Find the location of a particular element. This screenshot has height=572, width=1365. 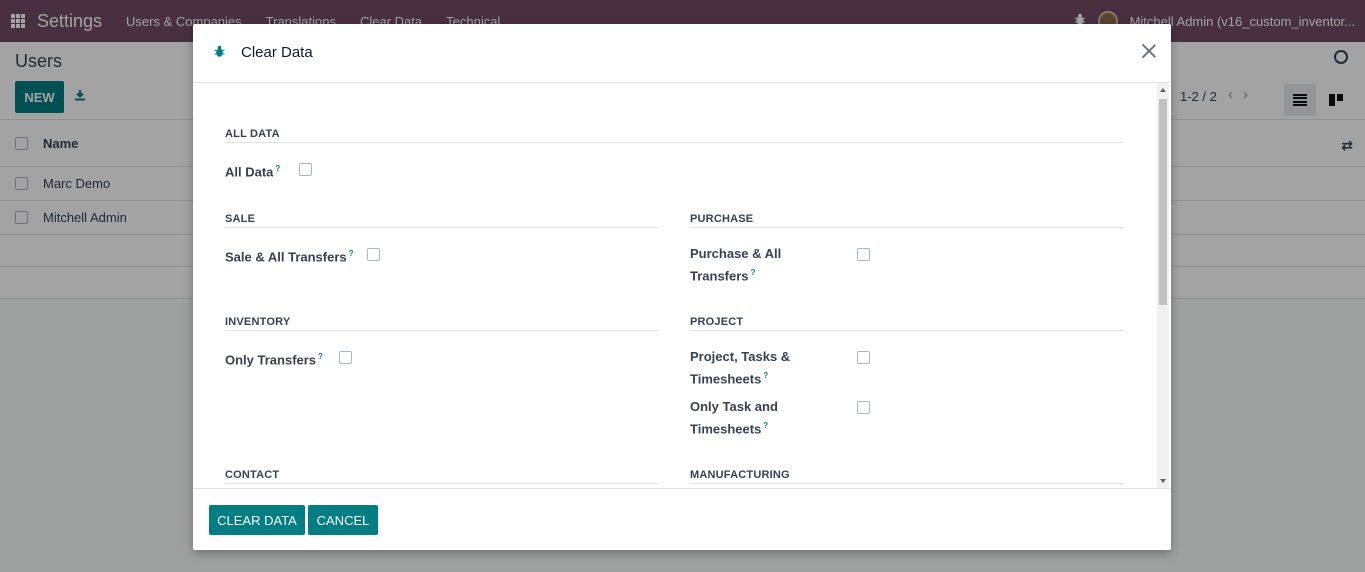

dialog-header: Clear Data is located at coordinates (682, 53).